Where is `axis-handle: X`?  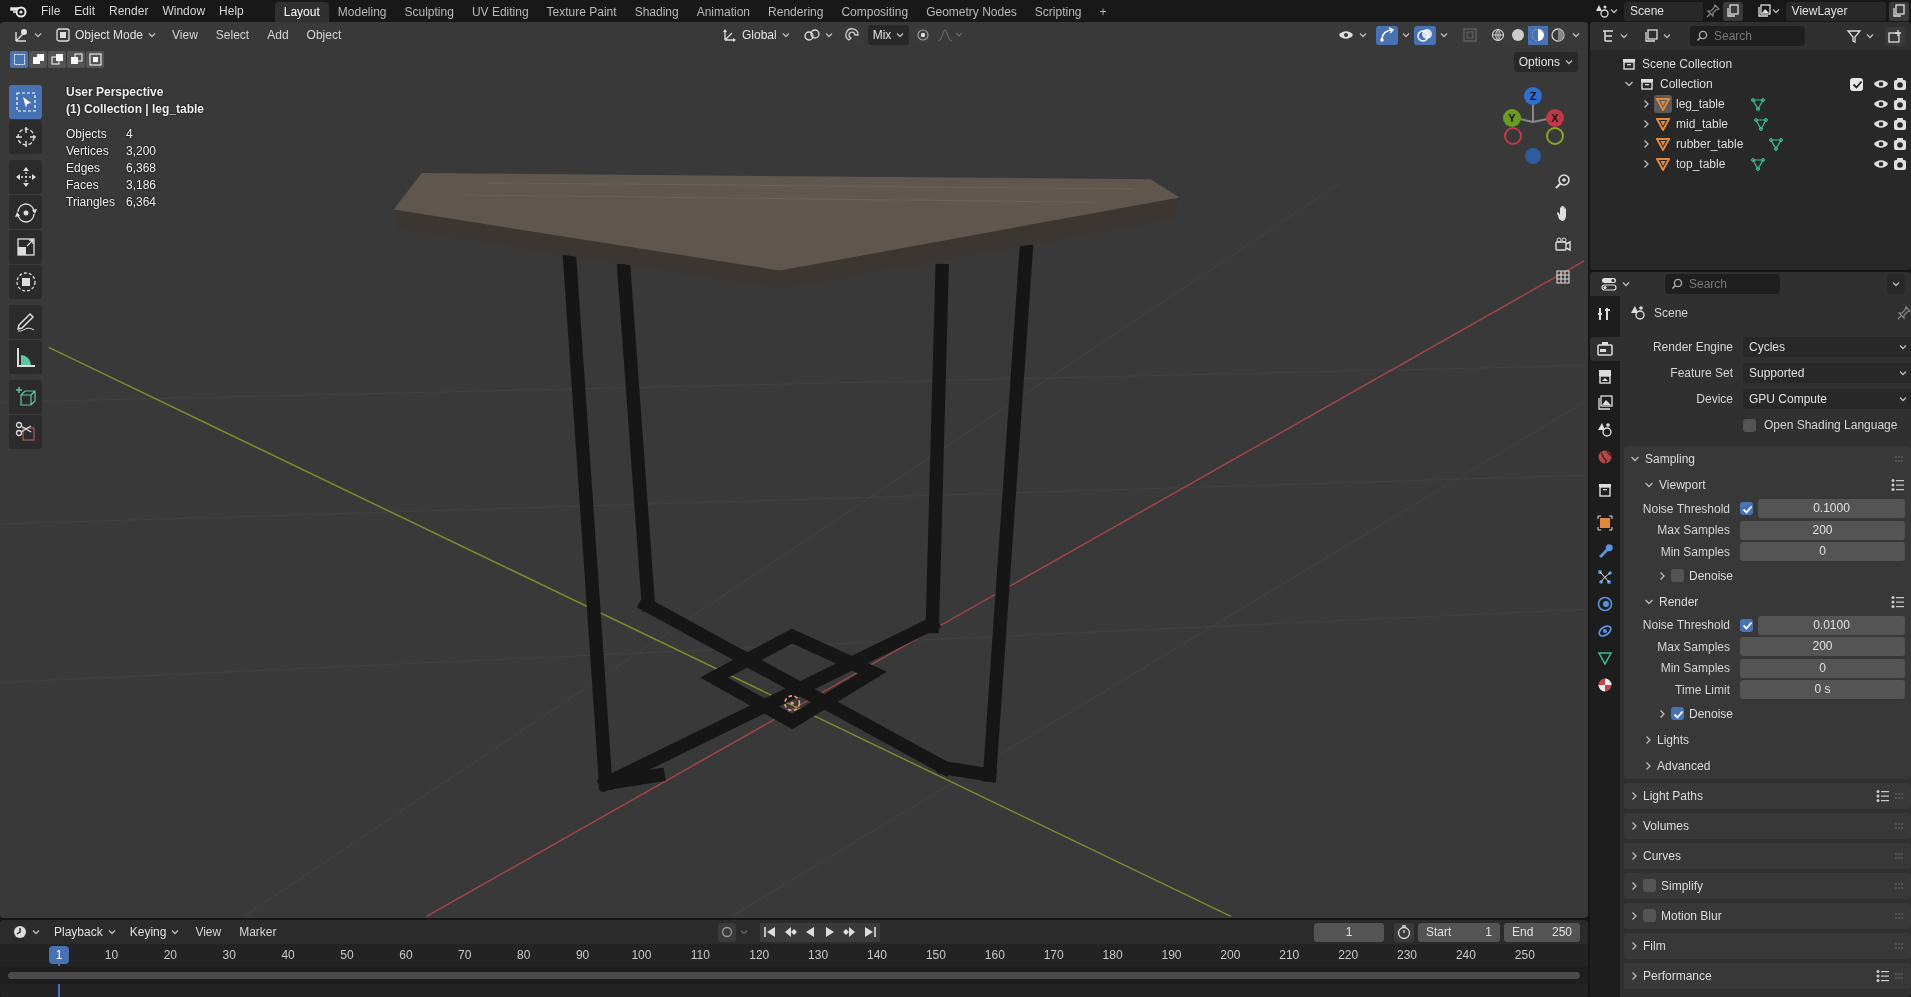 axis-handle: X is located at coordinates (1555, 118).